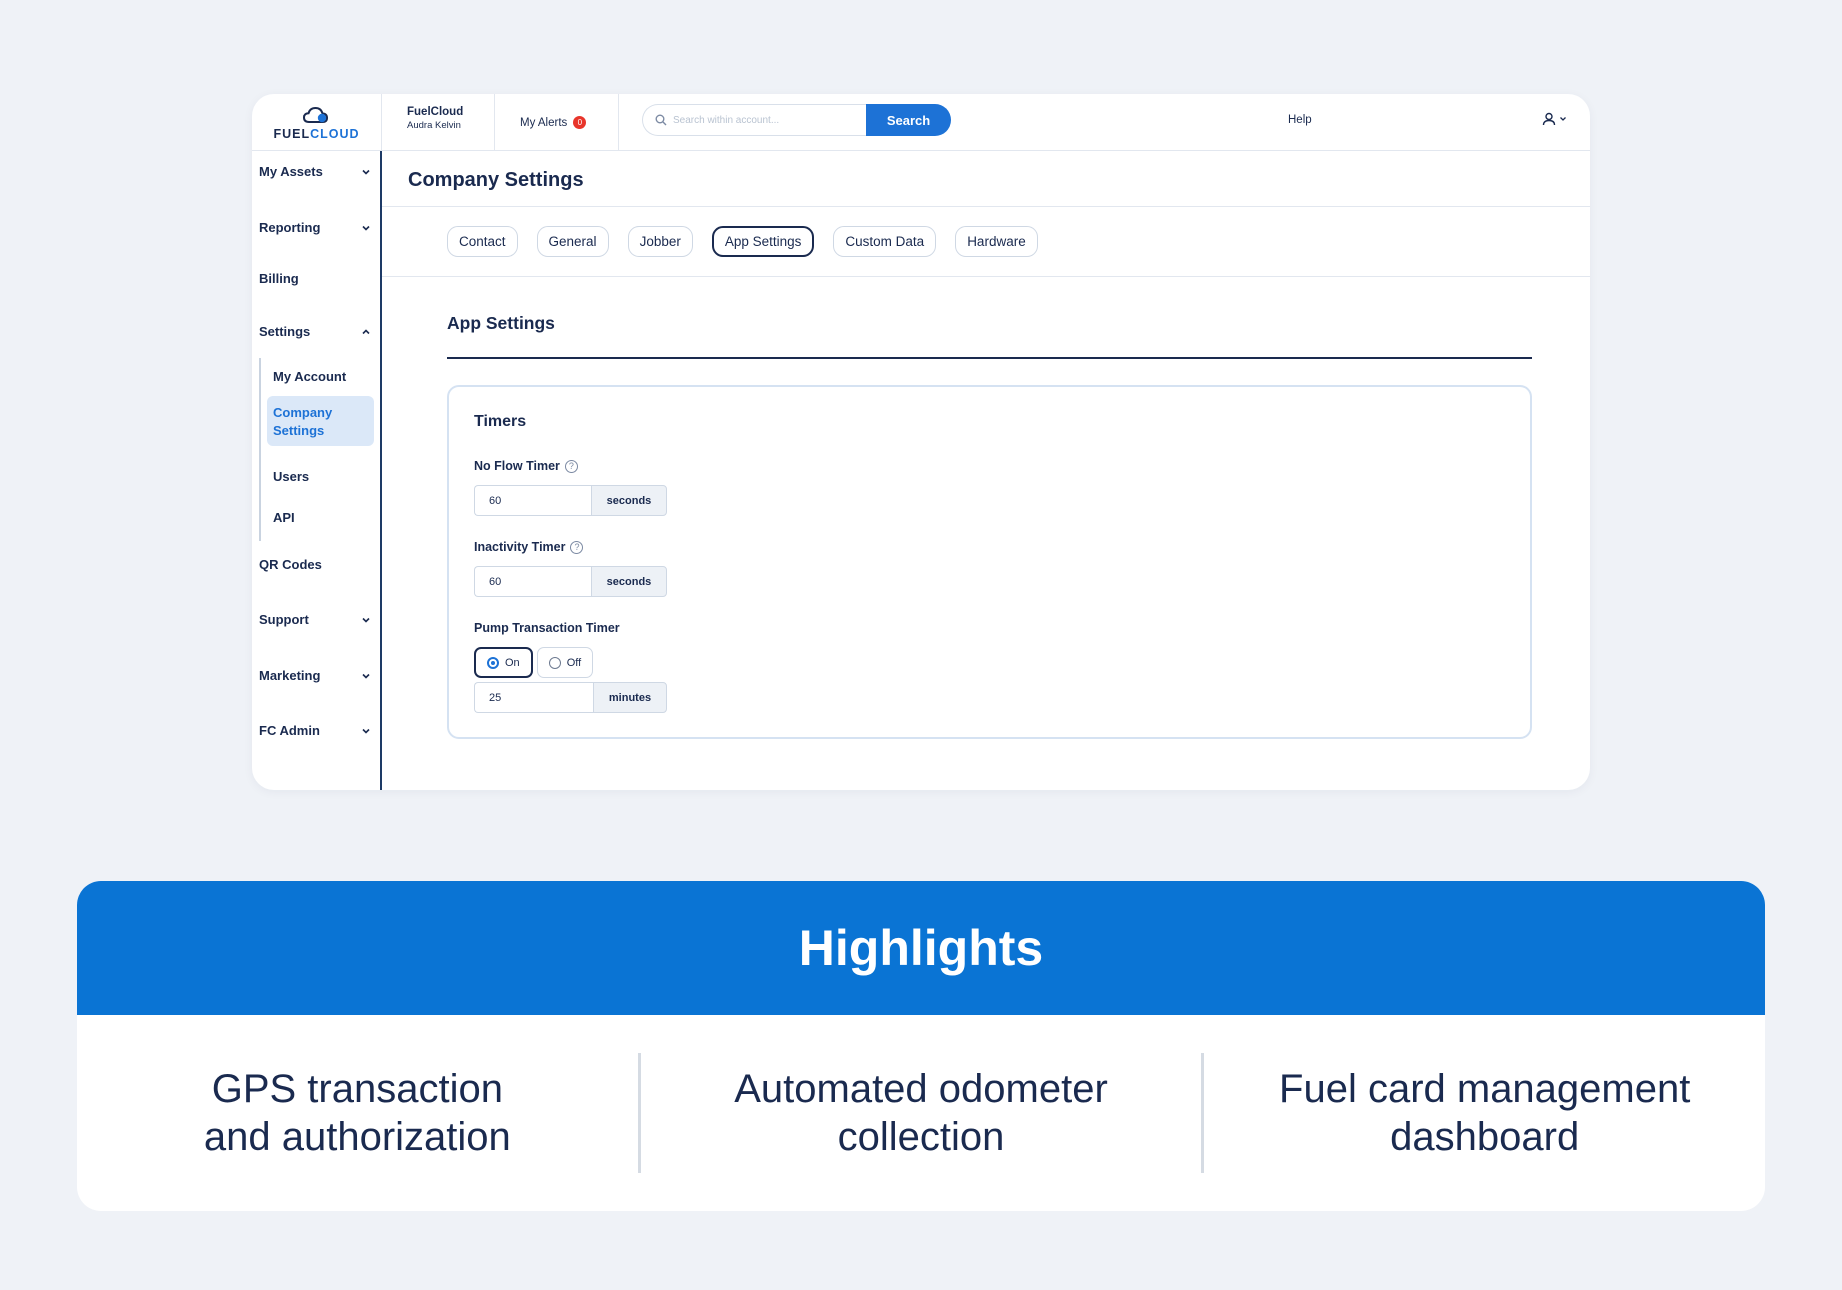  I want to click on no-flow-timer-input, so click(532, 500).